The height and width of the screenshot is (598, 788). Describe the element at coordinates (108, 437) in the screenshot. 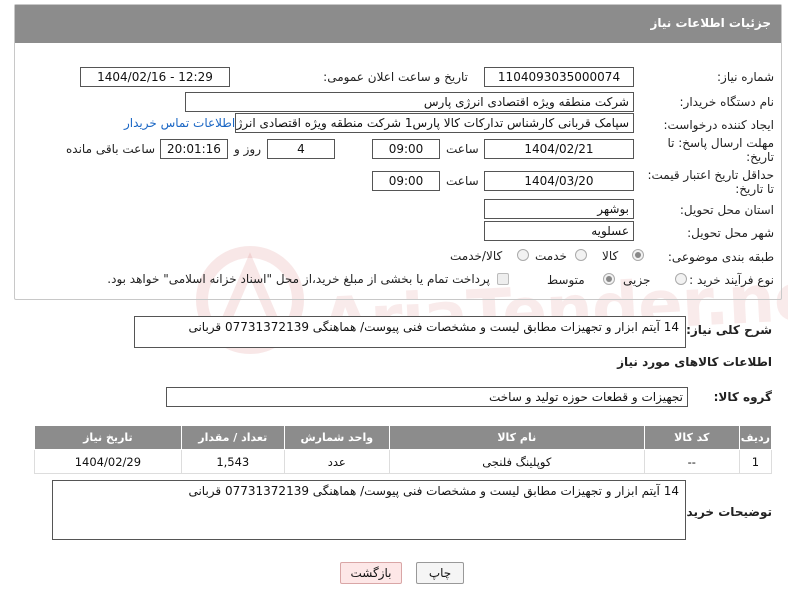

I see `col-date: تاریخ نیاز` at that location.